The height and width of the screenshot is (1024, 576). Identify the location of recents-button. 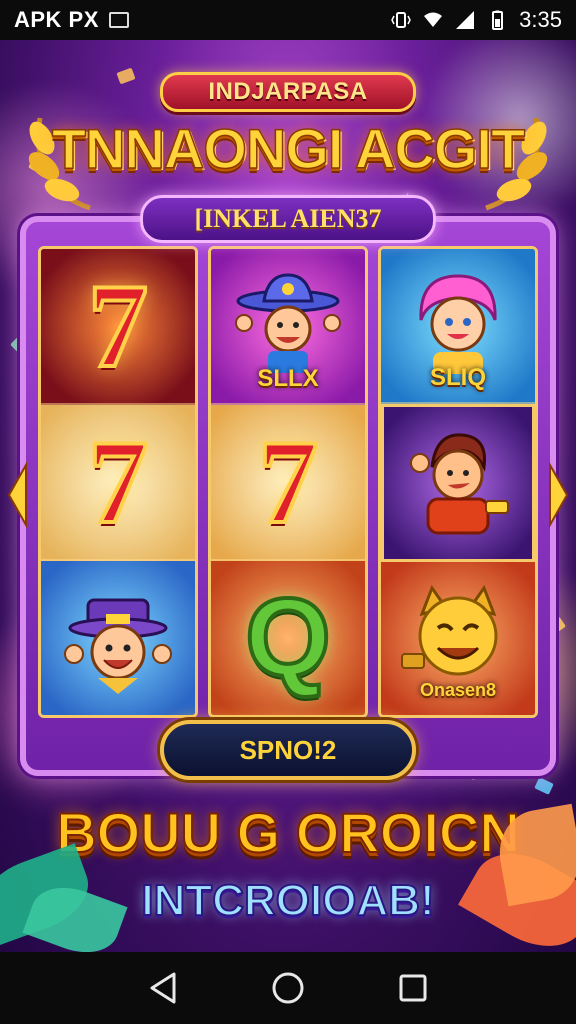
(413, 988).